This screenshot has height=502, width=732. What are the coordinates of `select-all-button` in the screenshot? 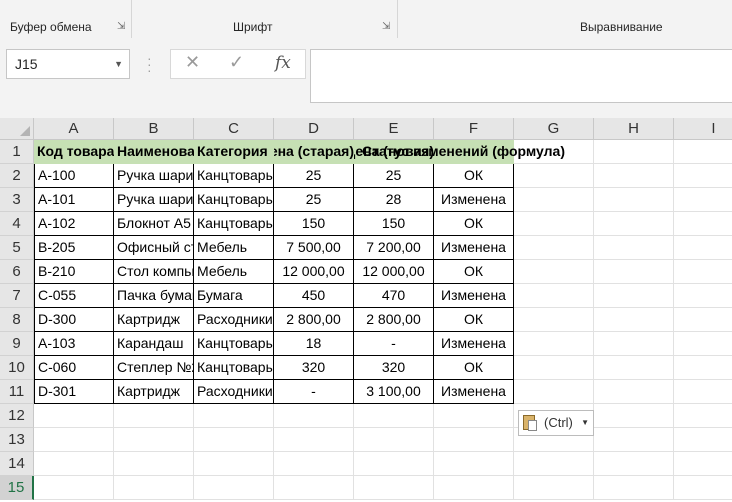 It's located at (17, 129).